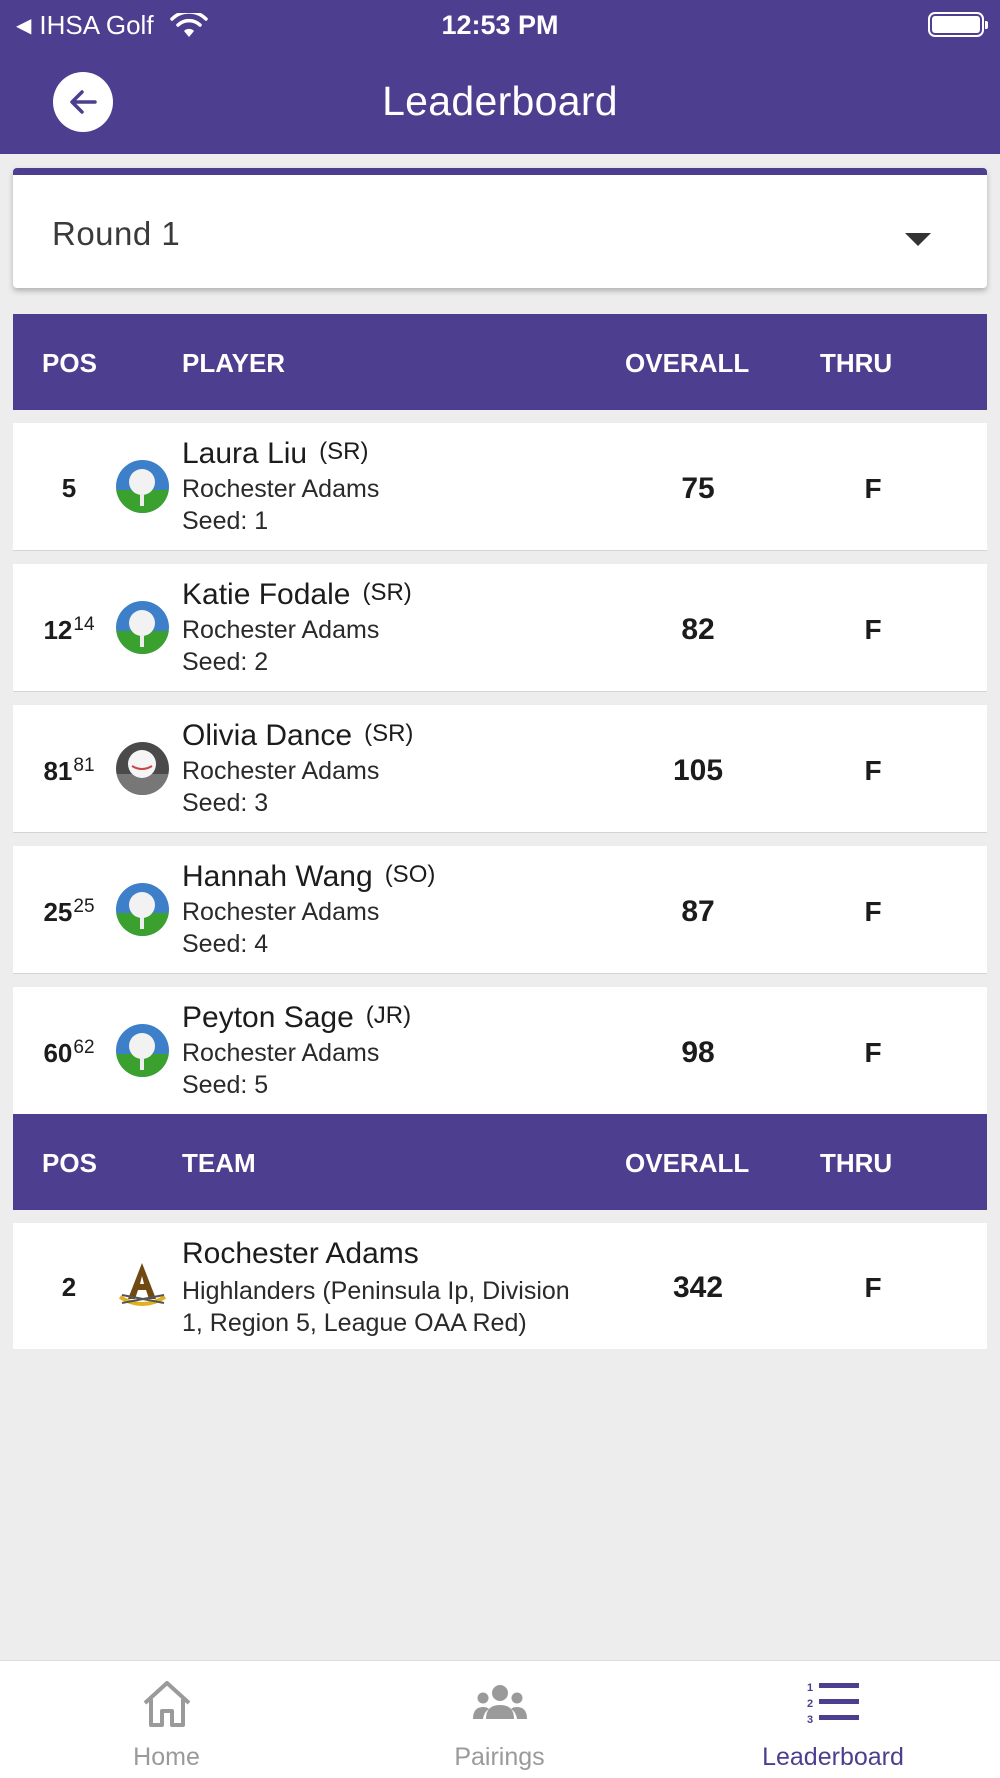 This screenshot has height=1778, width=1000. Describe the element at coordinates (84, 1047) in the screenshot. I see `player-pos-prev: 62` at that location.